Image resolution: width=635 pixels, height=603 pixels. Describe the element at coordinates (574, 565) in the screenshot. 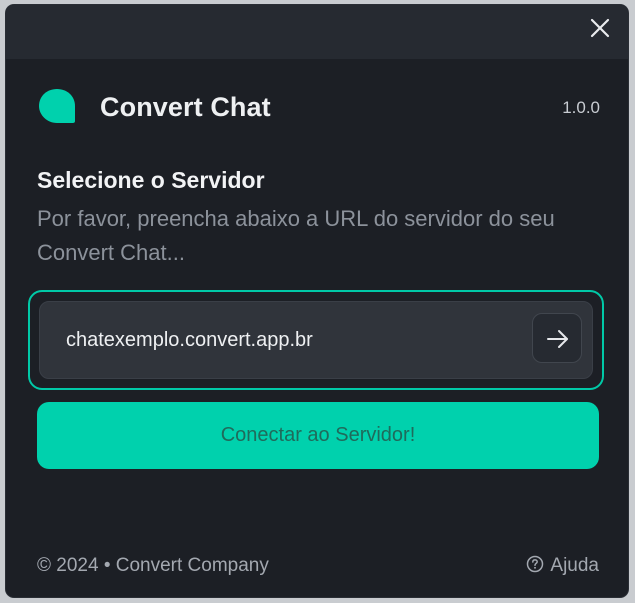

I see `help-label: Ajuda` at that location.